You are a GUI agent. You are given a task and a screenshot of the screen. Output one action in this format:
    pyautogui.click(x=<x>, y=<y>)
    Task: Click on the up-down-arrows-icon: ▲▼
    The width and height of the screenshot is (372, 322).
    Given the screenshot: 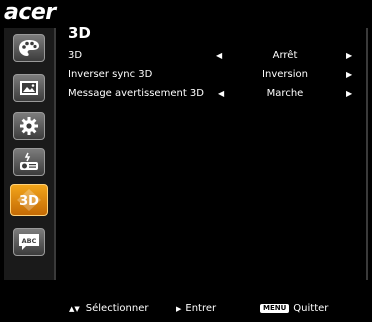 What is the action you would take?
    pyautogui.click(x=74, y=309)
    